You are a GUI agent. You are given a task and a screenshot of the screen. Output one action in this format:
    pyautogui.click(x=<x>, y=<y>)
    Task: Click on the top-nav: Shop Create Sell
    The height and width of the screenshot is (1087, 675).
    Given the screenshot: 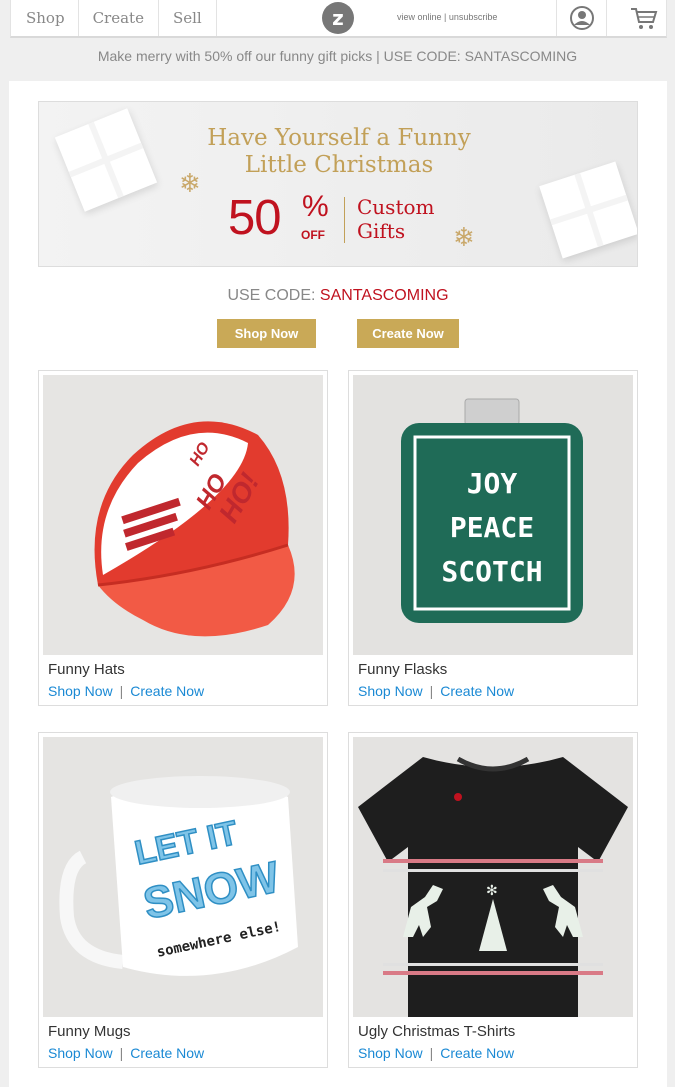 What is the action you would take?
    pyautogui.click(x=114, y=18)
    